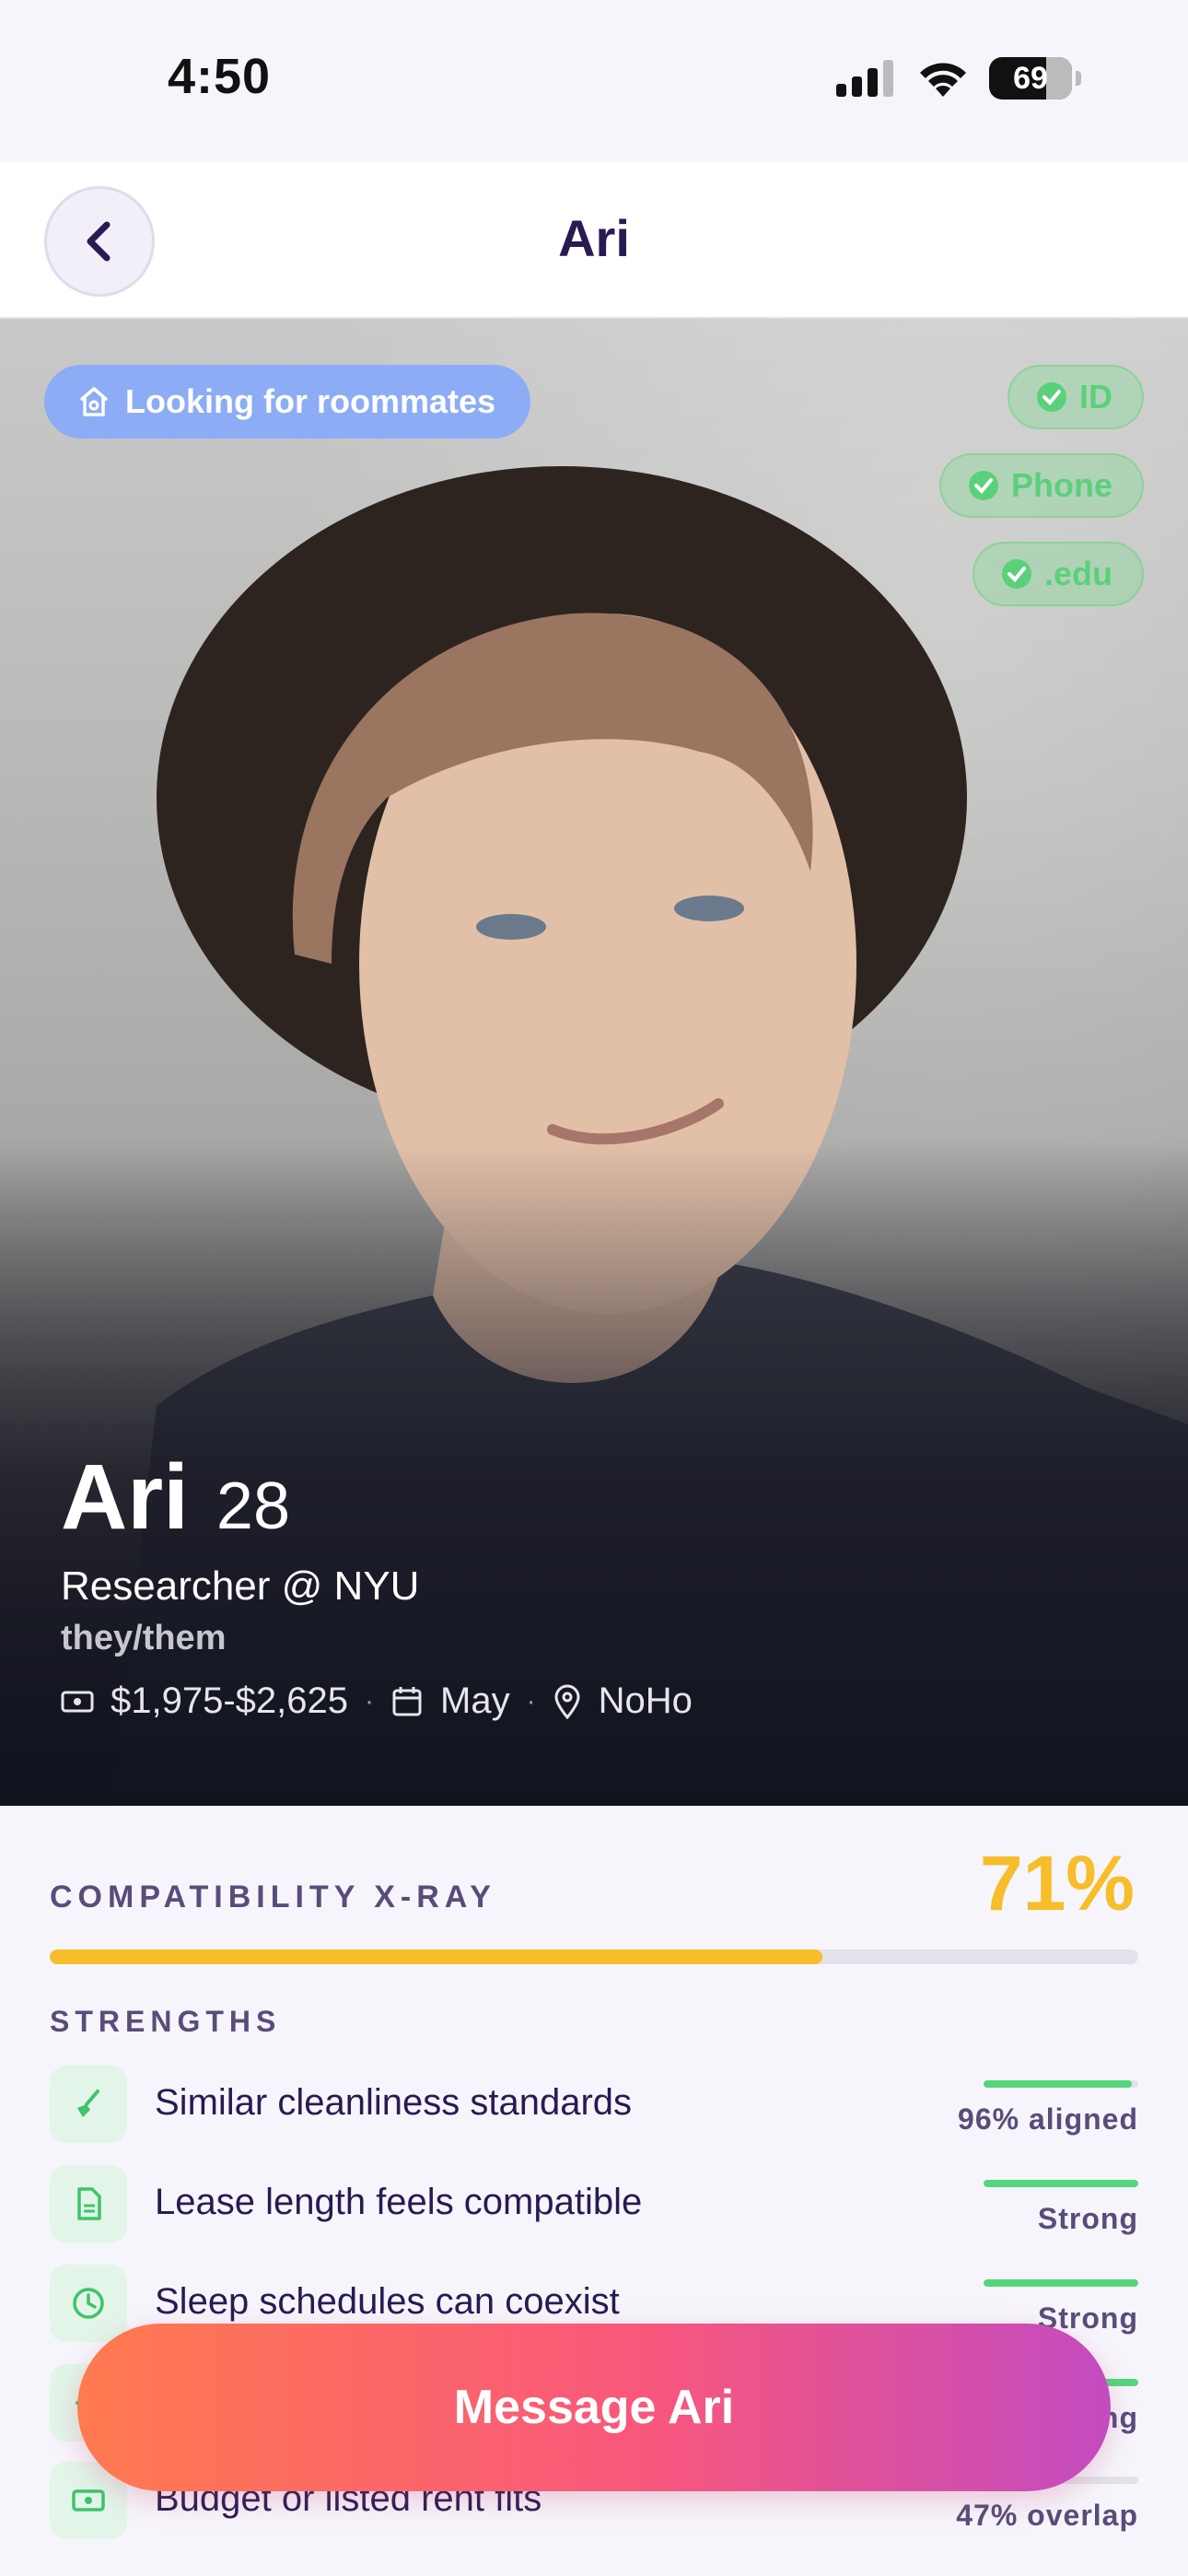 The height and width of the screenshot is (2576, 1188). What do you see at coordinates (88, 2203) in the screenshot?
I see `document-icon` at bounding box center [88, 2203].